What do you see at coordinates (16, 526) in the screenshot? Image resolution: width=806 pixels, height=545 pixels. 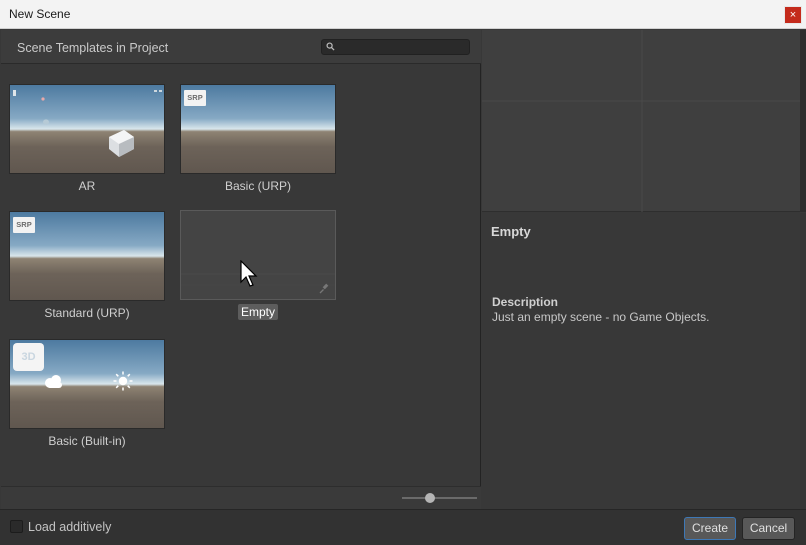 I see `load-additively-checkbox` at bounding box center [16, 526].